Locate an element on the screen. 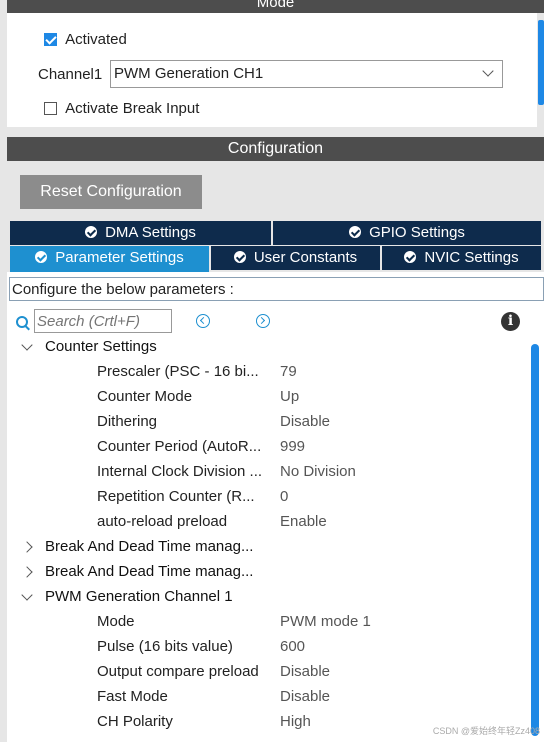 Image resolution: width=544 pixels, height=742 pixels. table-row: auto-reload preload Enable is located at coordinates (267, 521).